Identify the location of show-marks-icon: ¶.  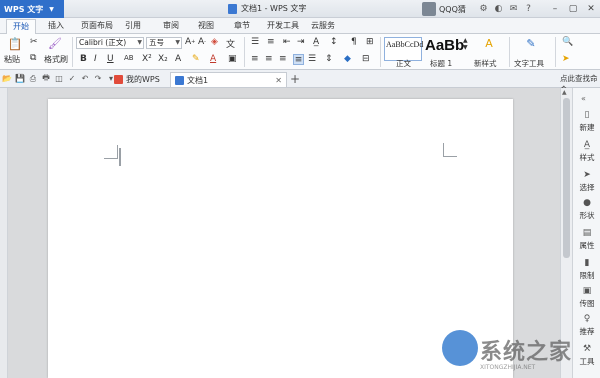
(354, 42).